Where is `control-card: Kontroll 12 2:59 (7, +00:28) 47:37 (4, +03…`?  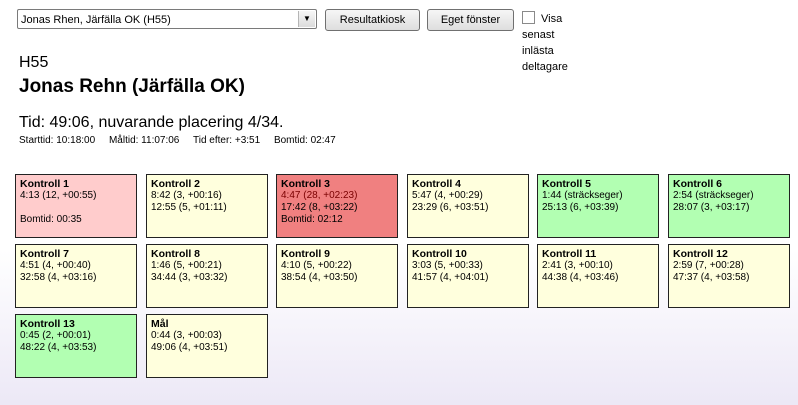
control-card: Kontroll 12 2:59 (7, +00:28) 47:37 (4, +03… is located at coordinates (729, 276).